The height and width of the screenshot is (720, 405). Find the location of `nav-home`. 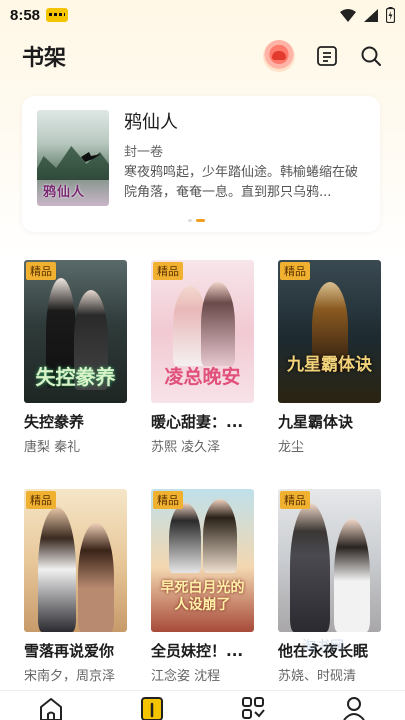

nav-home is located at coordinates (51, 707).